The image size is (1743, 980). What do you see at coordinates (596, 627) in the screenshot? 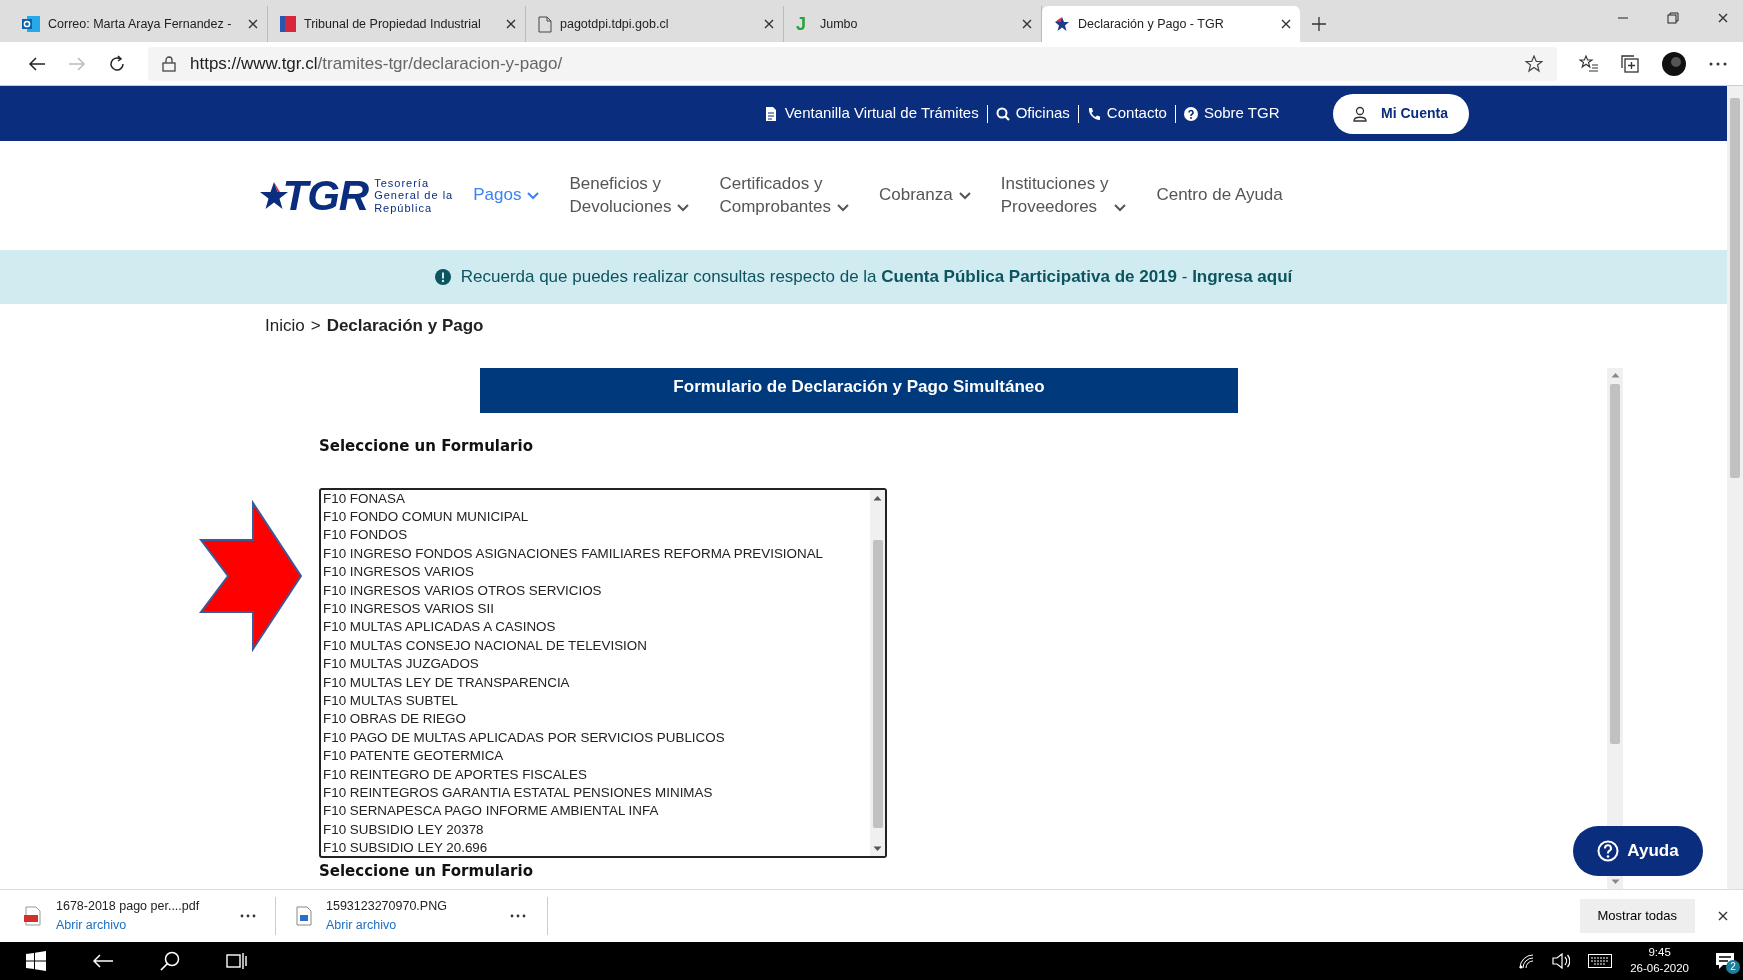
I see `list-option: F10 MULTAS APLICADAS A CASINOS` at bounding box center [596, 627].